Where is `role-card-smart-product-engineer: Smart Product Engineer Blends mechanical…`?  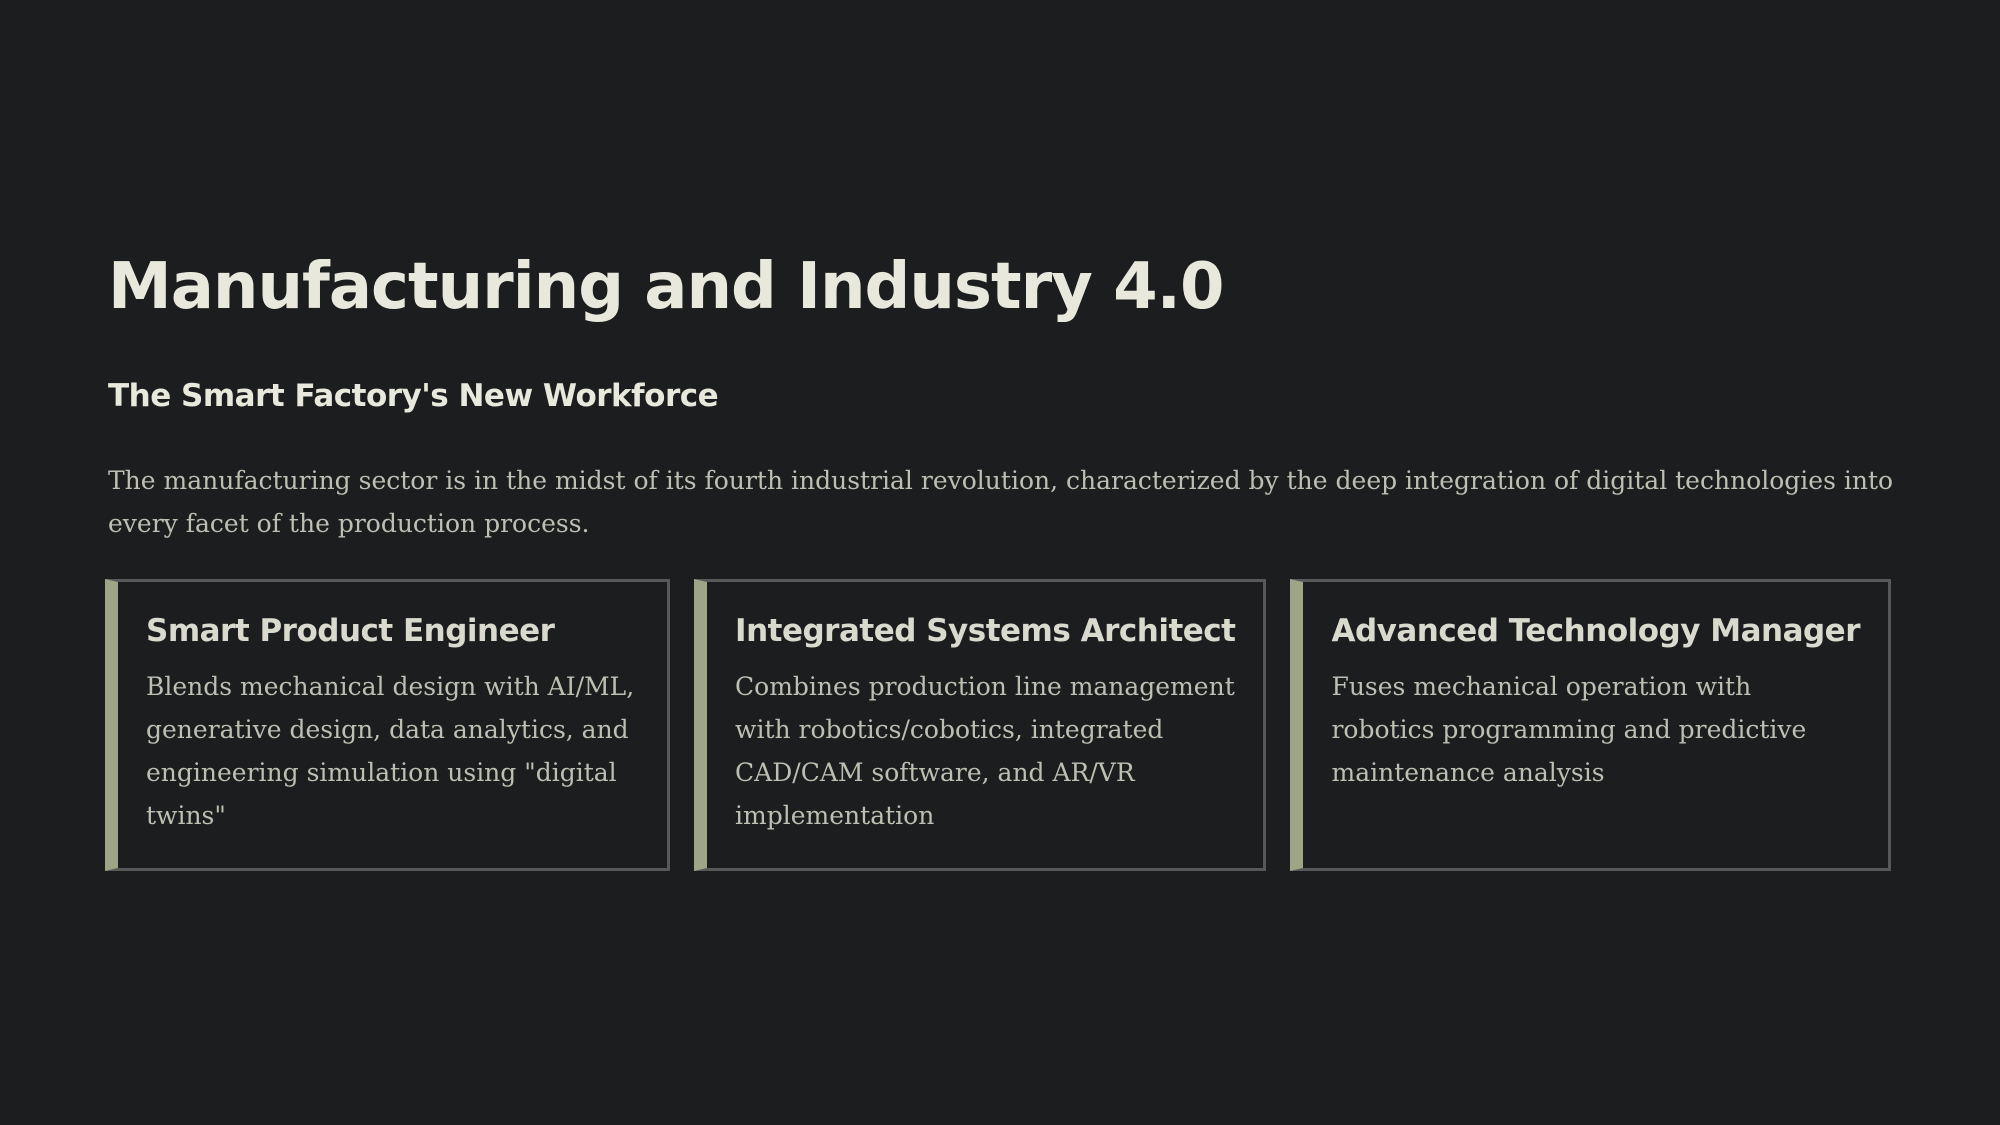 role-card-smart-product-engineer: Smart Product Engineer Blends mechanical… is located at coordinates (388, 725).